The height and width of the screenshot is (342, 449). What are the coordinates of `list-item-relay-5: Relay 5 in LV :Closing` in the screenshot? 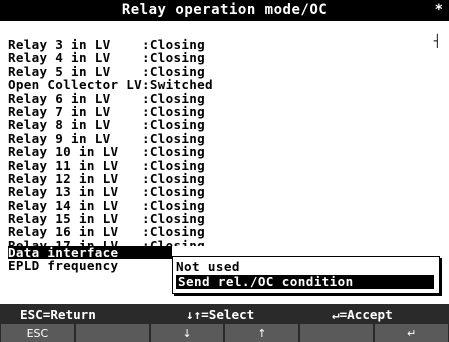 It's located at (220, 71).